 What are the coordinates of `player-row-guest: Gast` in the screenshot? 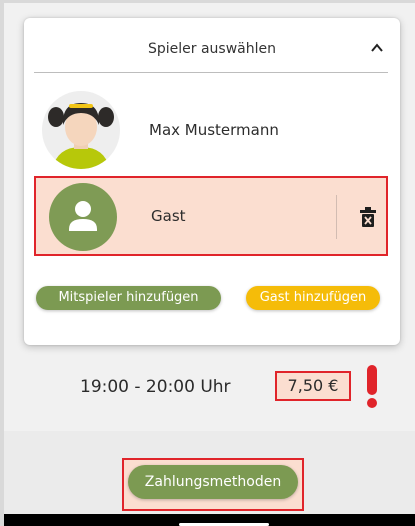 It's located at (211, 216).